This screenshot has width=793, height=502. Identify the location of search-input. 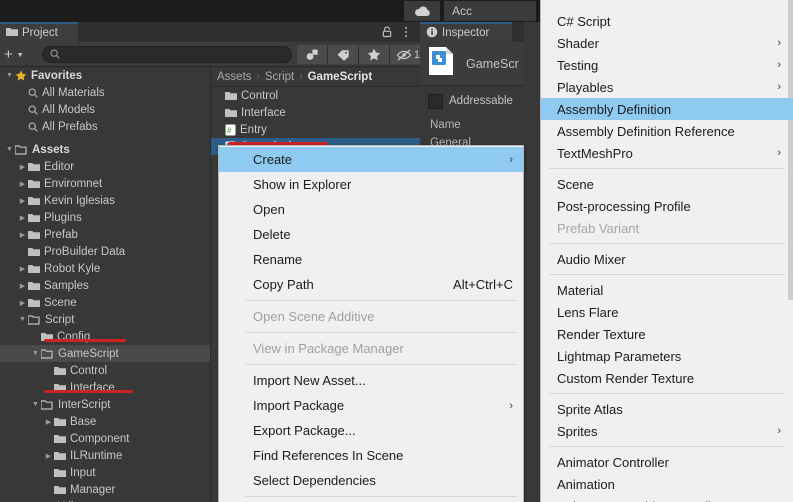
(166, 54).